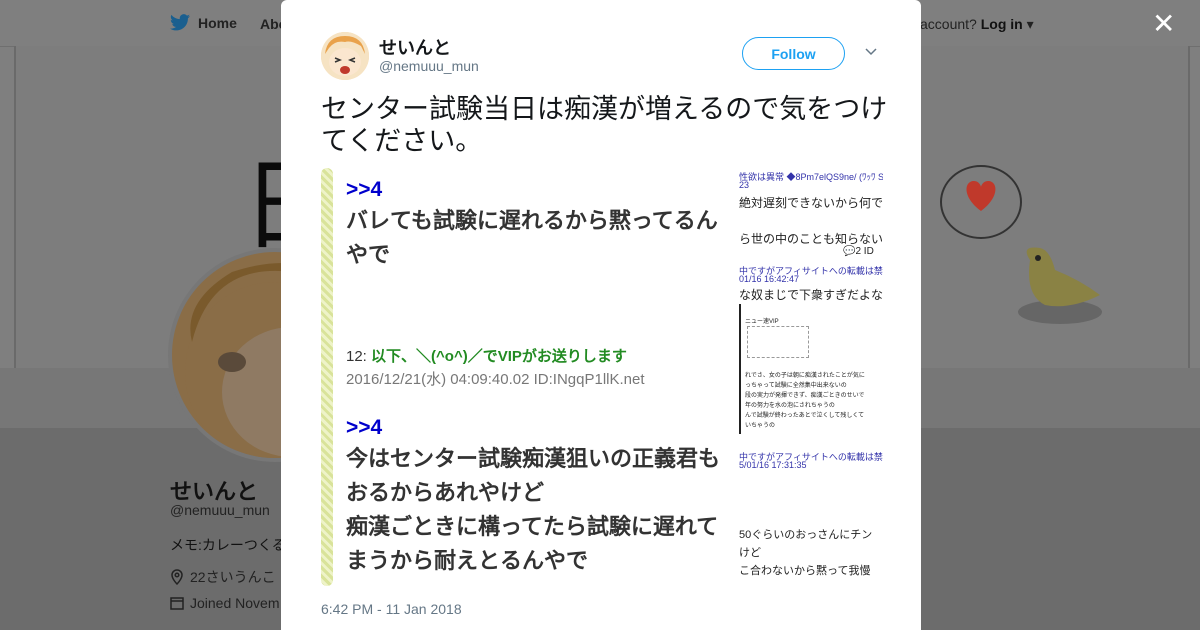 Image resolution: width=1200 pixels, height=630 pixels. What do you see at coordinates (327, 377) in the screenshot?
I see `media-stripe` at bounding box center [327, 377].